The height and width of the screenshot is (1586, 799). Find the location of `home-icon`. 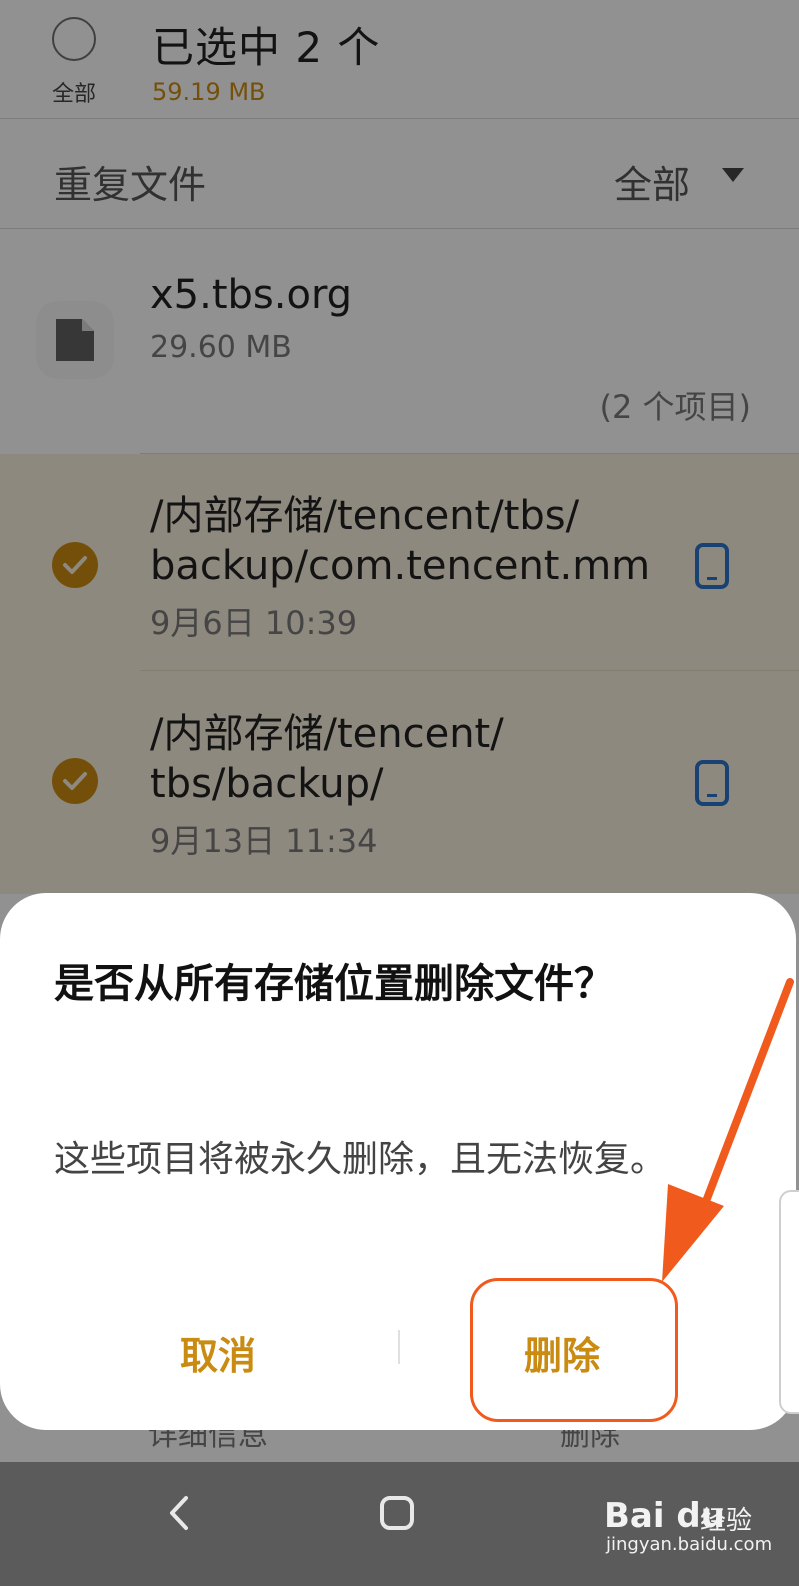

home-icon is located at coordinates (397, 1513).